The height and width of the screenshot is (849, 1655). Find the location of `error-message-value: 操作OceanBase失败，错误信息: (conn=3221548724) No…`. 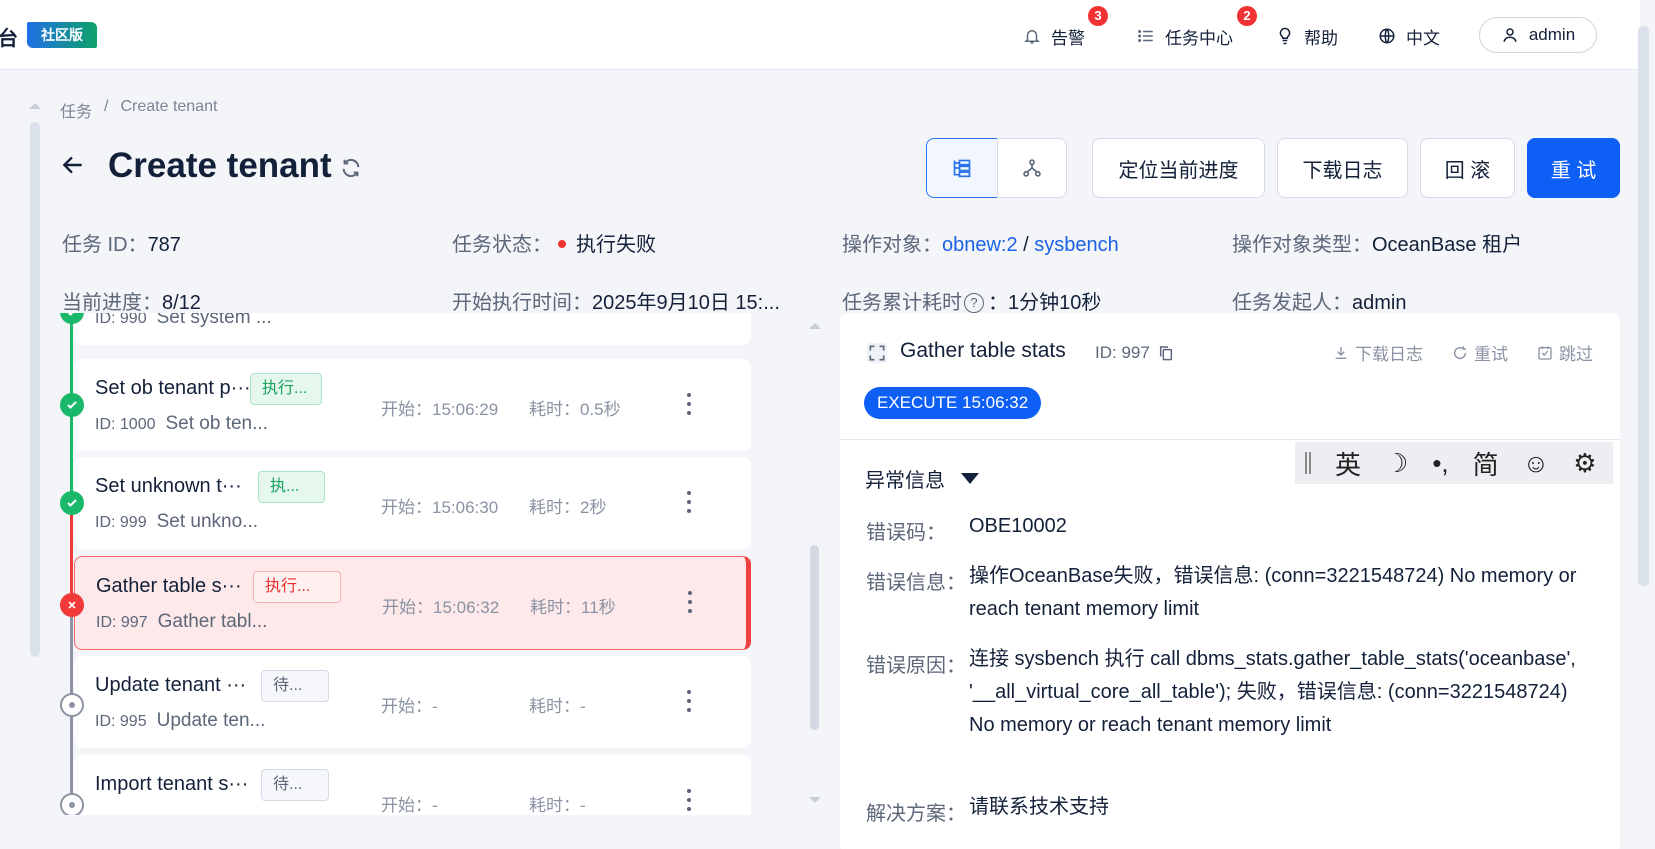

error-message-value: 操作OceanBase失败，错误信息: (conn=3221548724) No… is located at coordinates (1273, 592).